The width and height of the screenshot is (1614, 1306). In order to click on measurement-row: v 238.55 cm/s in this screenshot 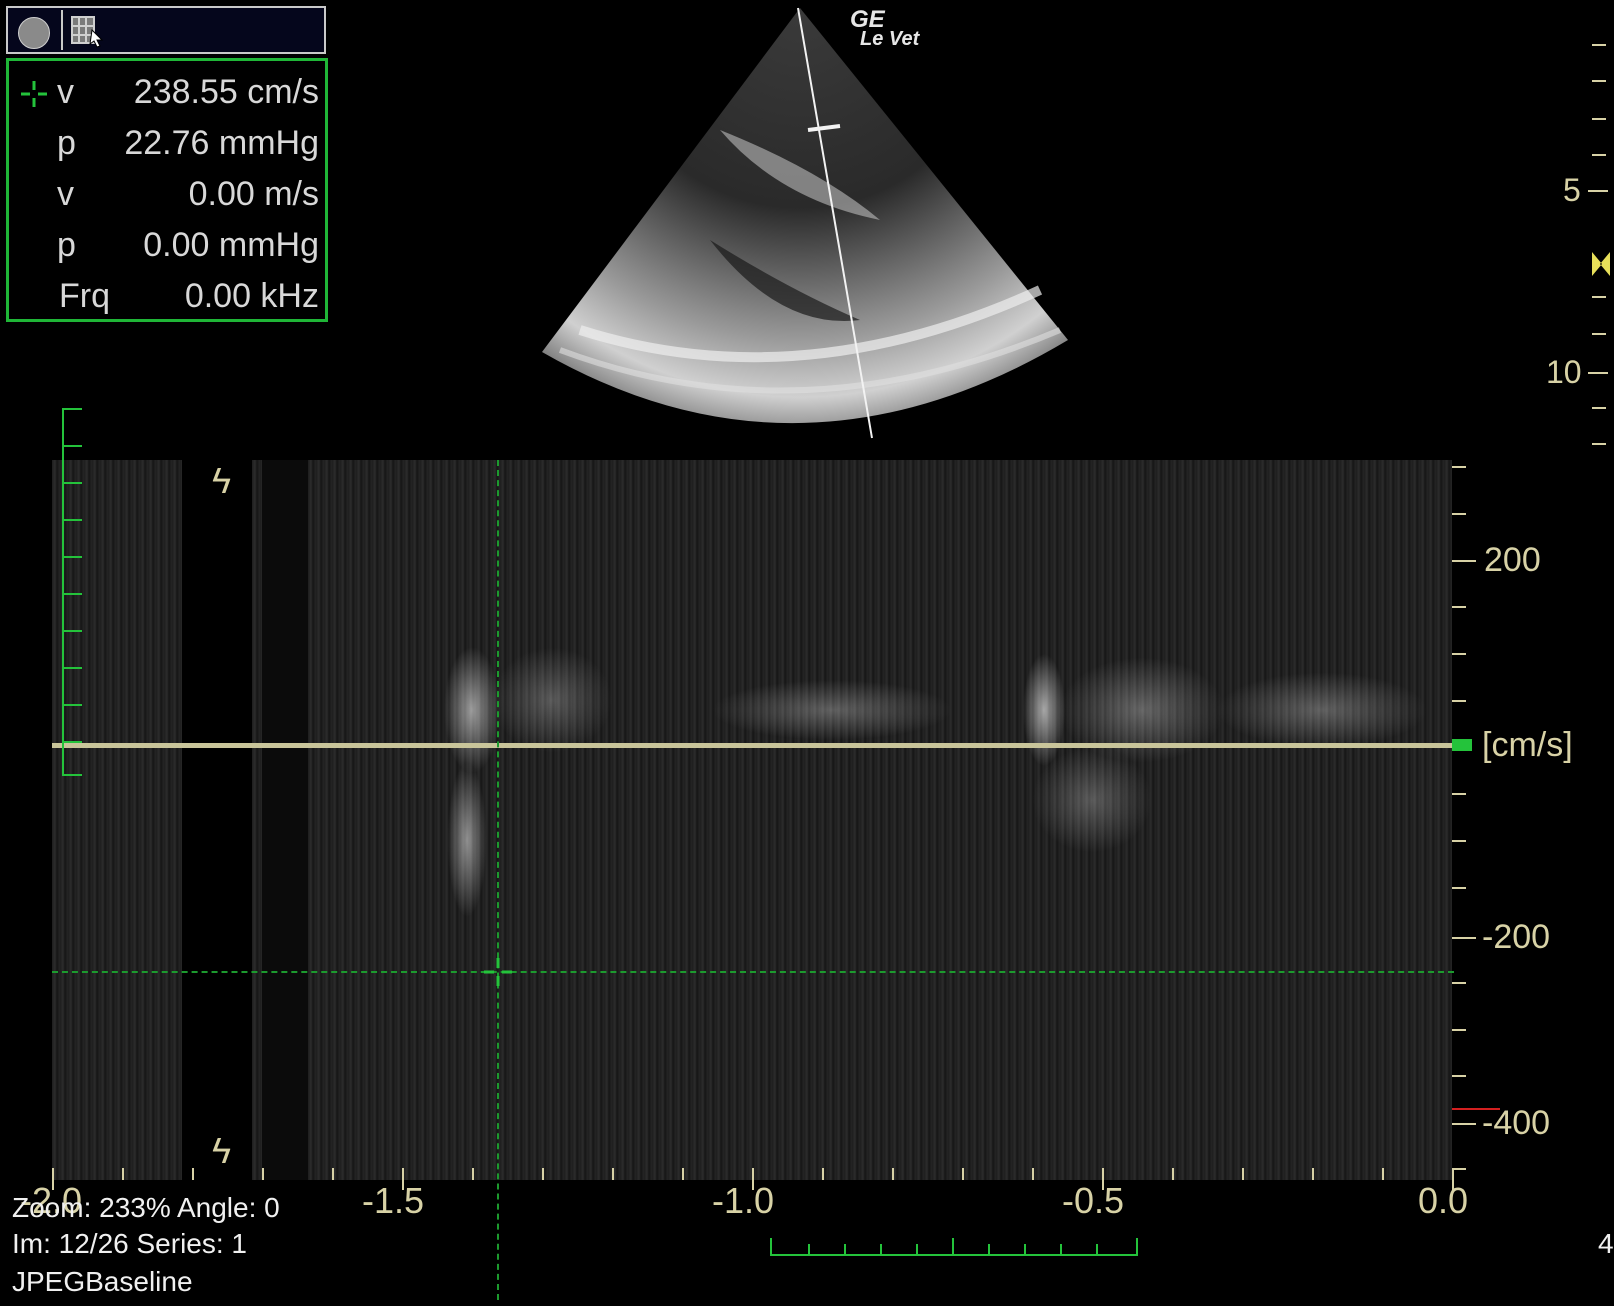, I will do `click(167, 92)`.